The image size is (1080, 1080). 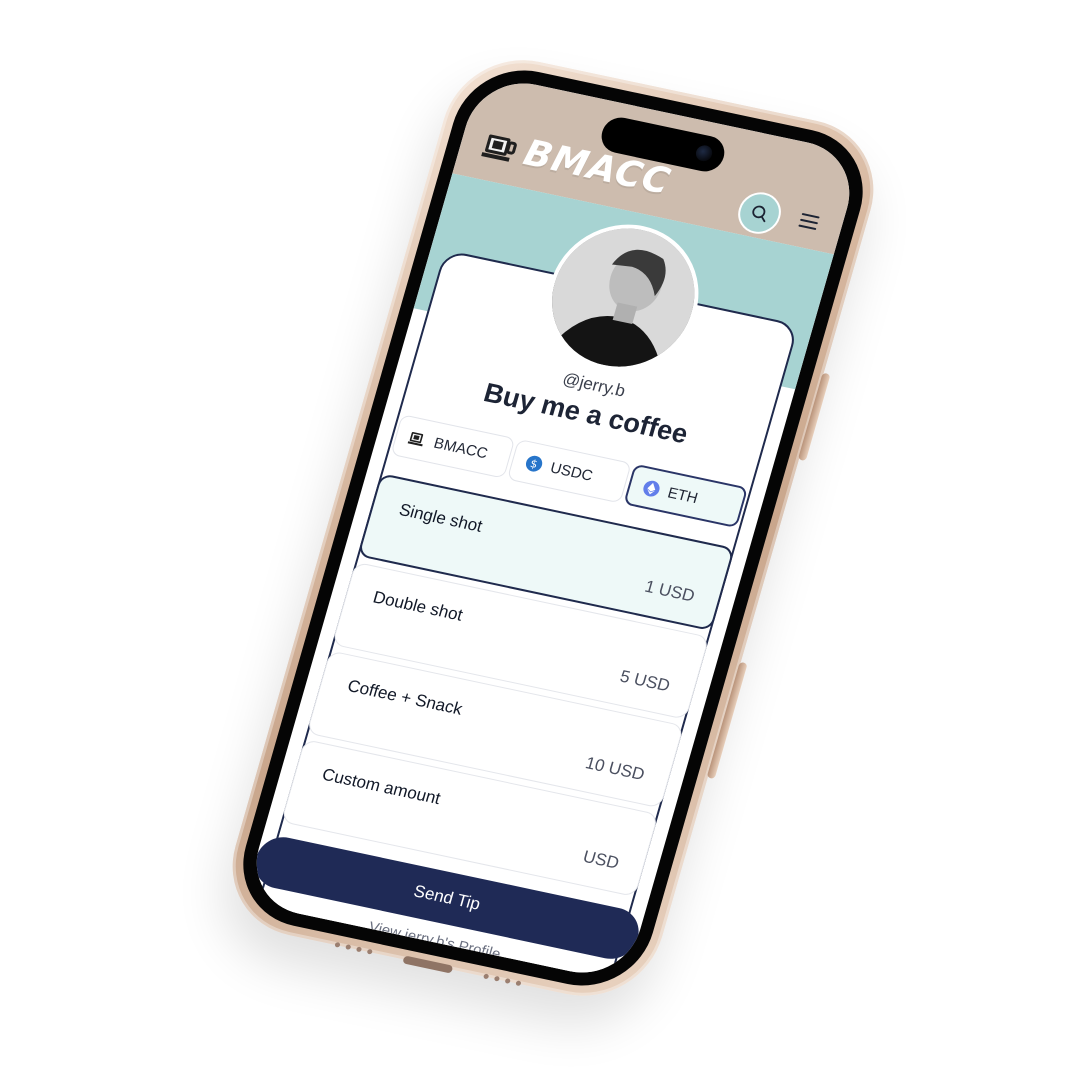 I want to click on coffee-cup-icon, so click(x=499, y=148).